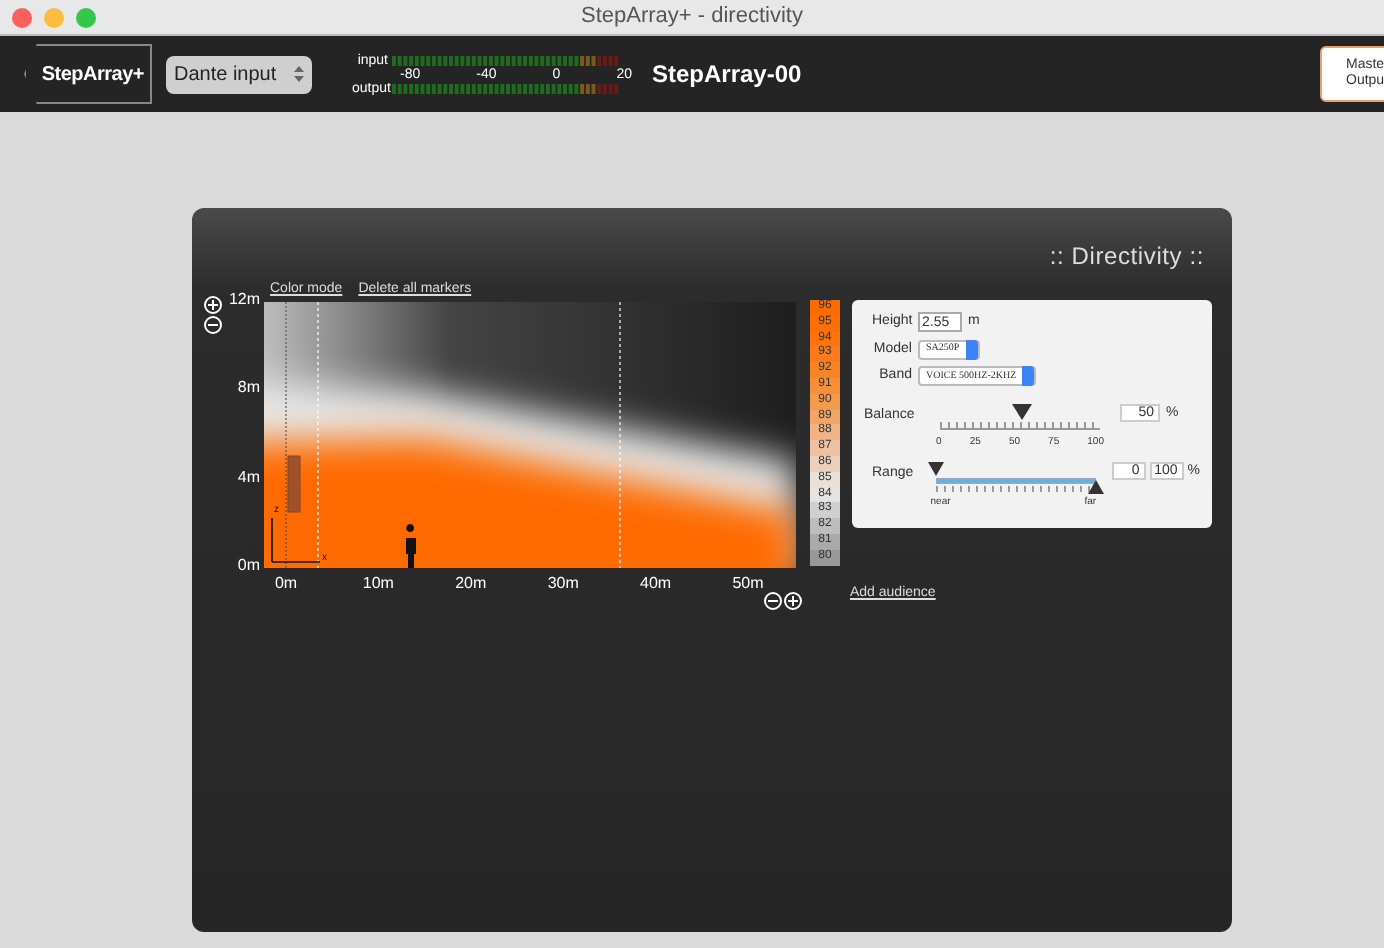 Image resolution: width=1384 pixels, height=948 pixels. What do you see at coordinates (378, 584) in the screenshot?
I see `axis-label: 10m` at bounding box center [378, 584].